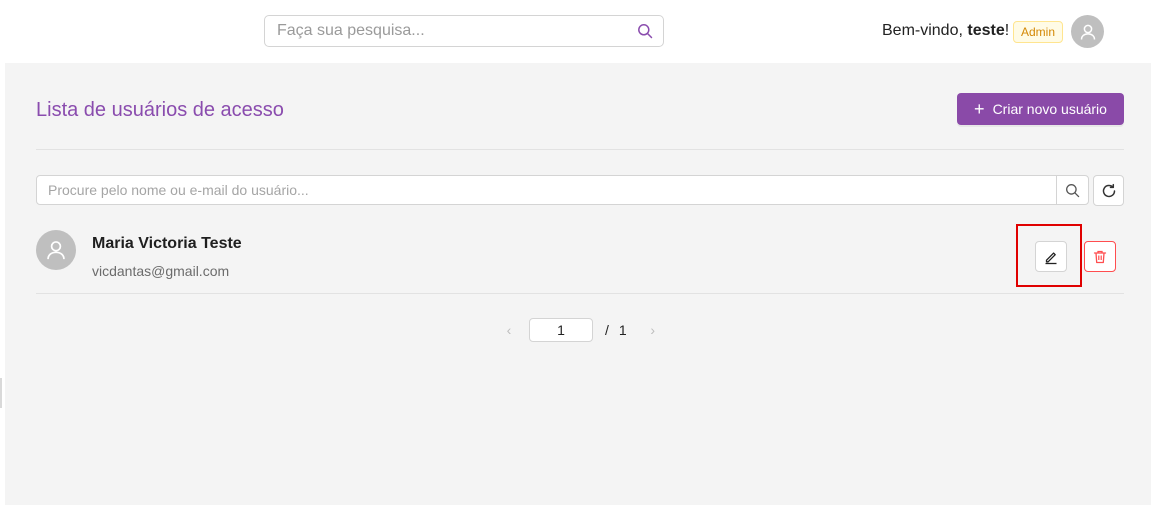 The image size is (1157, 505). What do you see at coordinates (922, 30) in the screenshot?
I see `welcome-prefix: Bem-vindo,` at bounding box center [922, 30].